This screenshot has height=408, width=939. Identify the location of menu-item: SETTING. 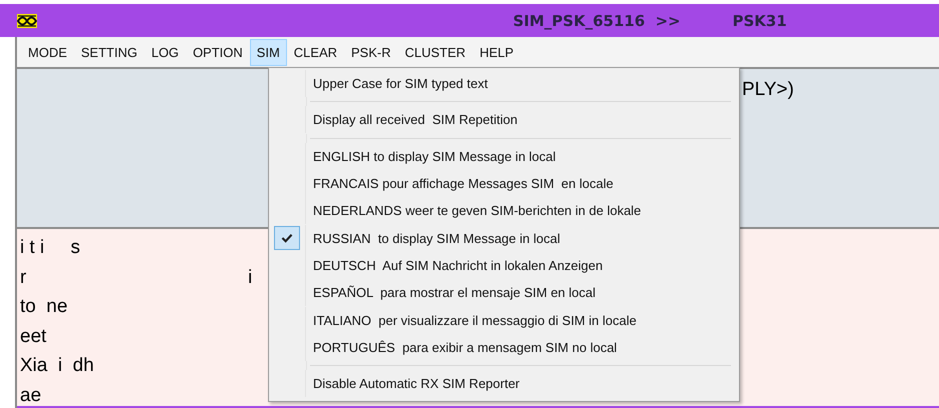
(109, 52).